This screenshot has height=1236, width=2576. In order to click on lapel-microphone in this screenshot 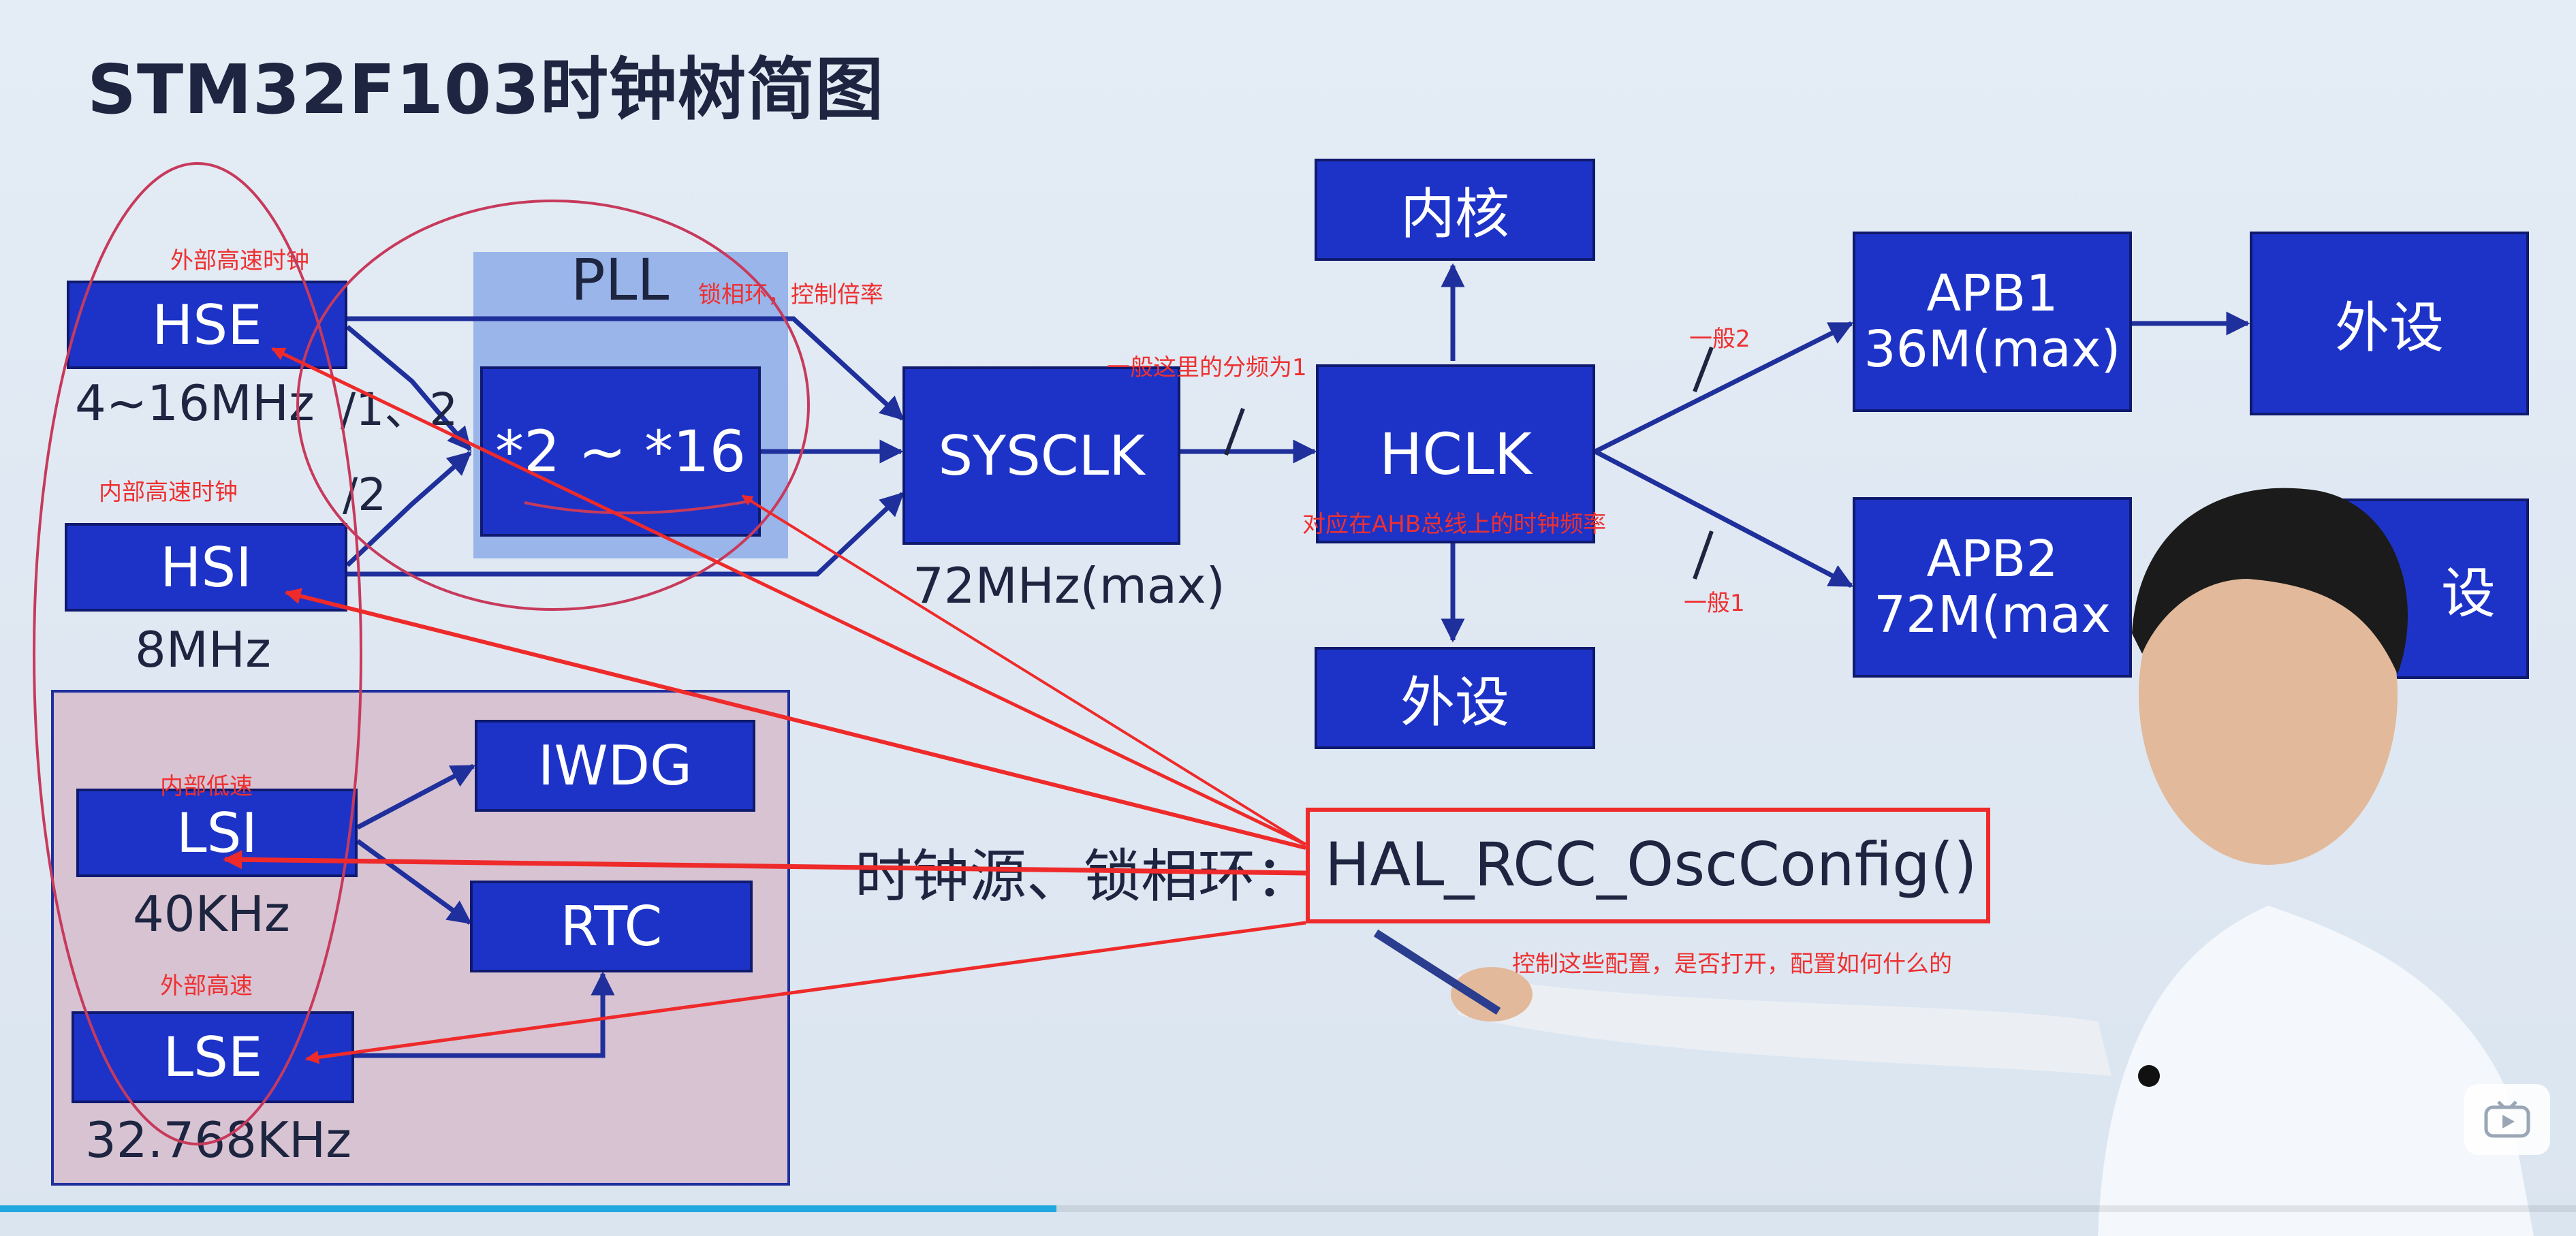, I will do `click(2149, 1076)`.